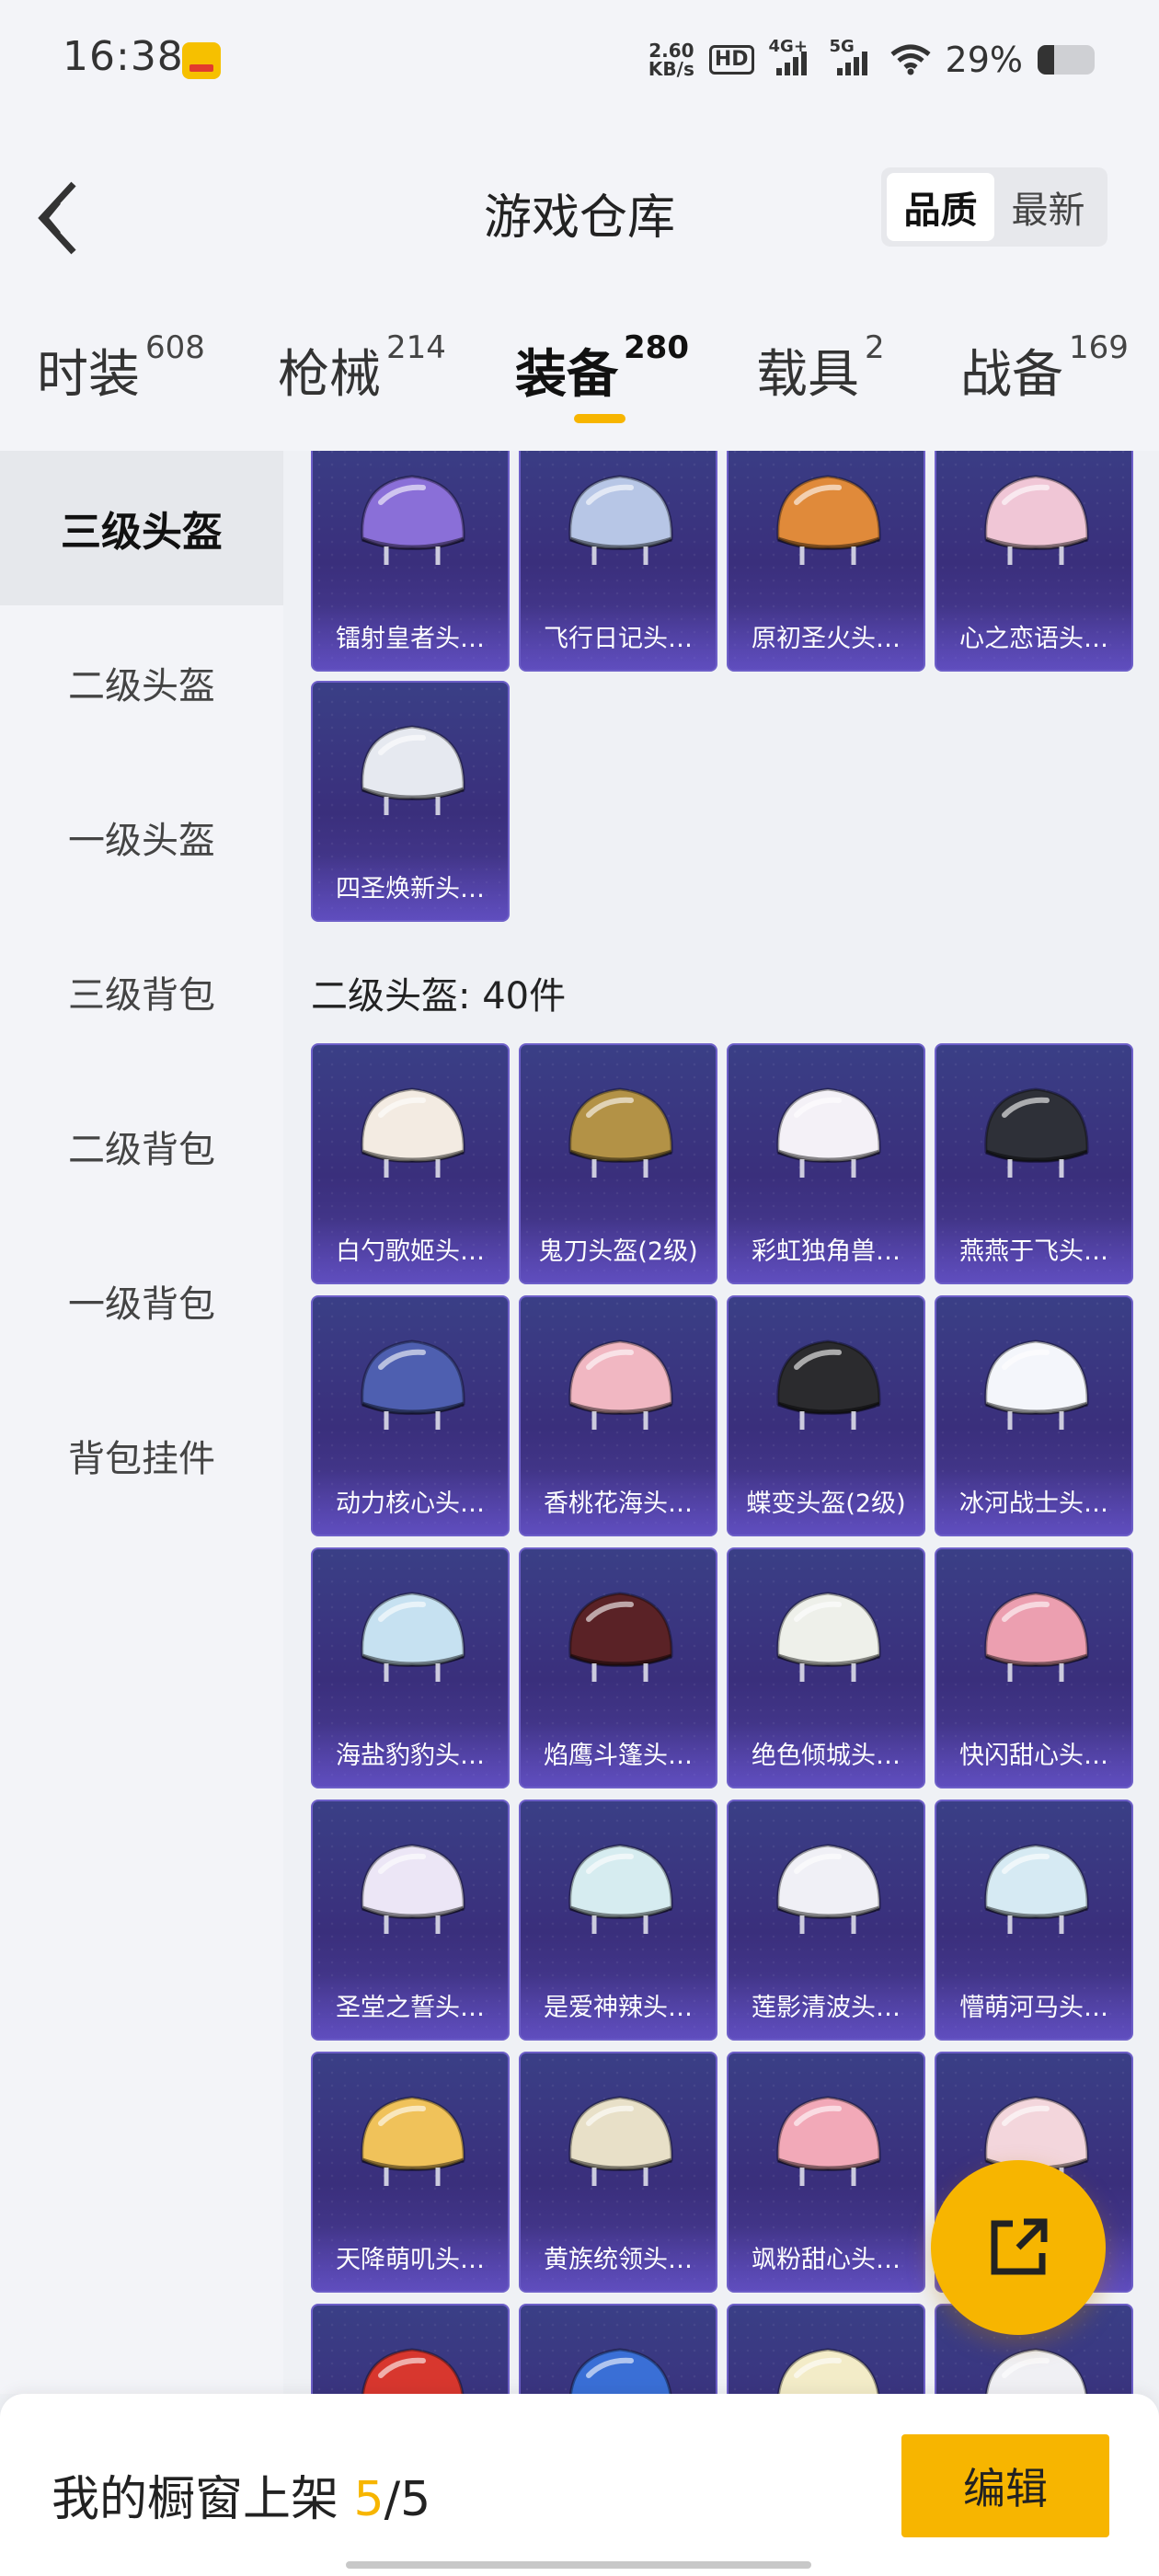 The image size is (1159, 2576). What do you see at coordinates (123, 56) in the screenshot?
I see `status-time: 16:38` at bounding box center [123, 56].